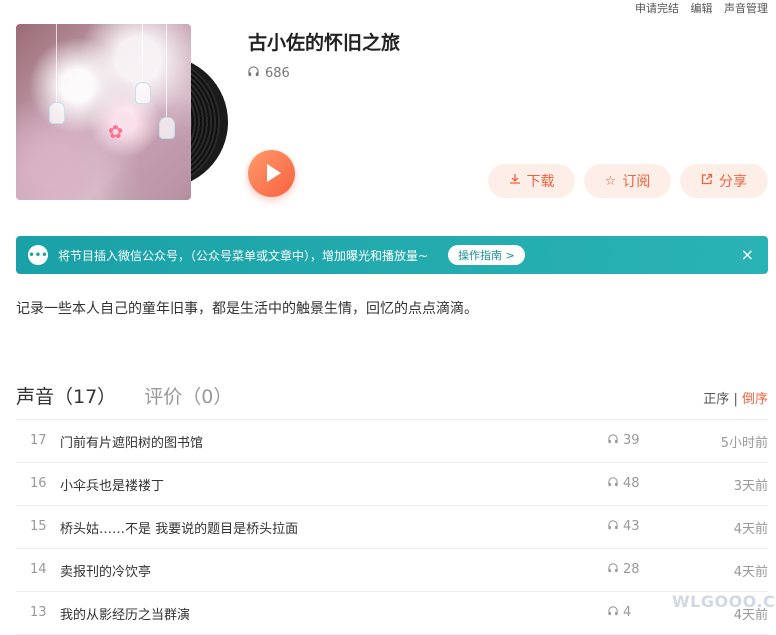 The height and width of the screenshot is (635, 776). Describe the element at coordinates (38, 569) in the screenshot. I see `track-number: 14` at that location.